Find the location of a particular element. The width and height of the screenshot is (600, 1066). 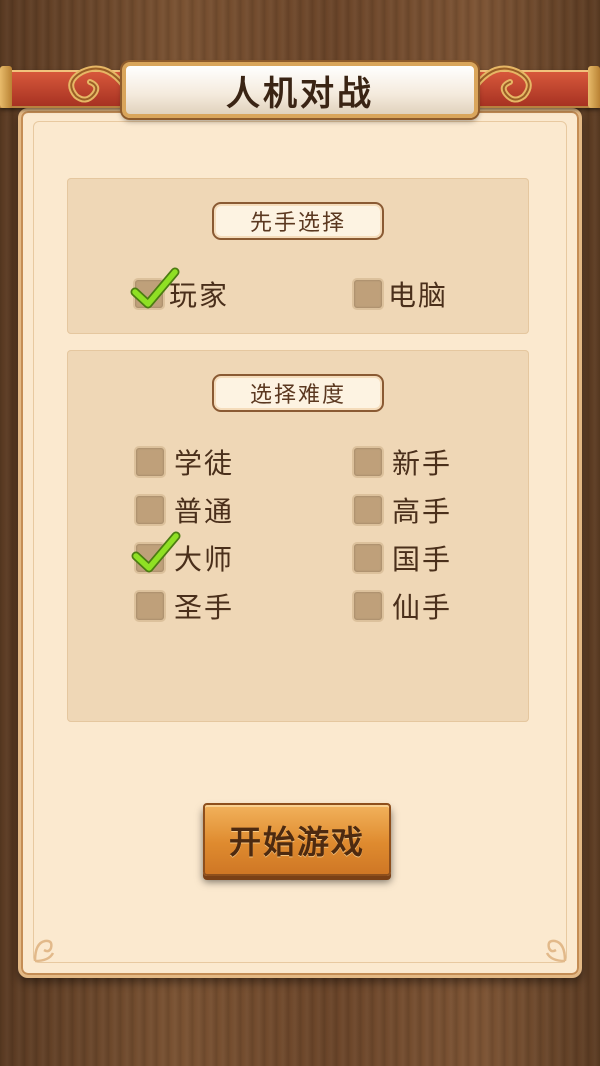

master-label: 大师 is located at coordinates (204, 559).